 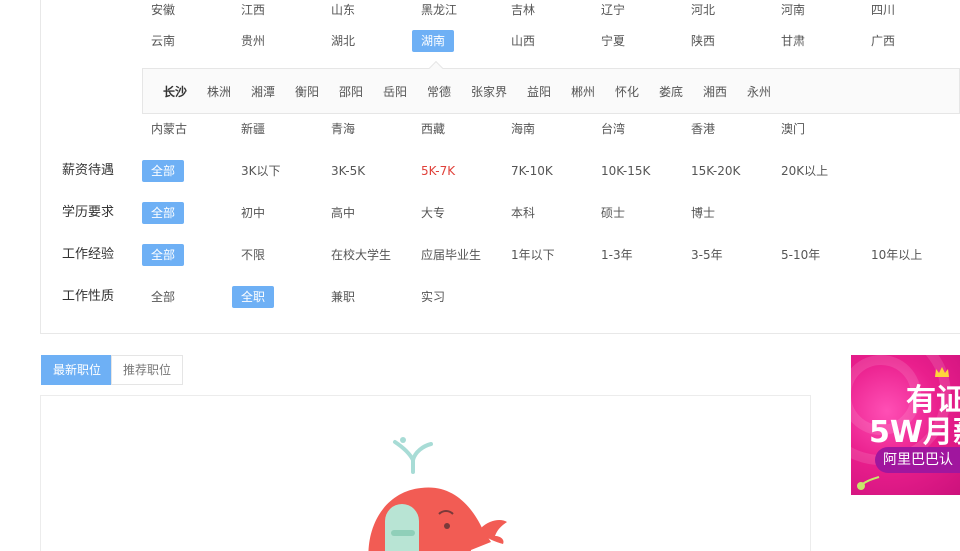 What do you see at coordinates (348, 171) in the screenshot?
I see `salary-option: 3K-5K` at bounding box center [348, 171].